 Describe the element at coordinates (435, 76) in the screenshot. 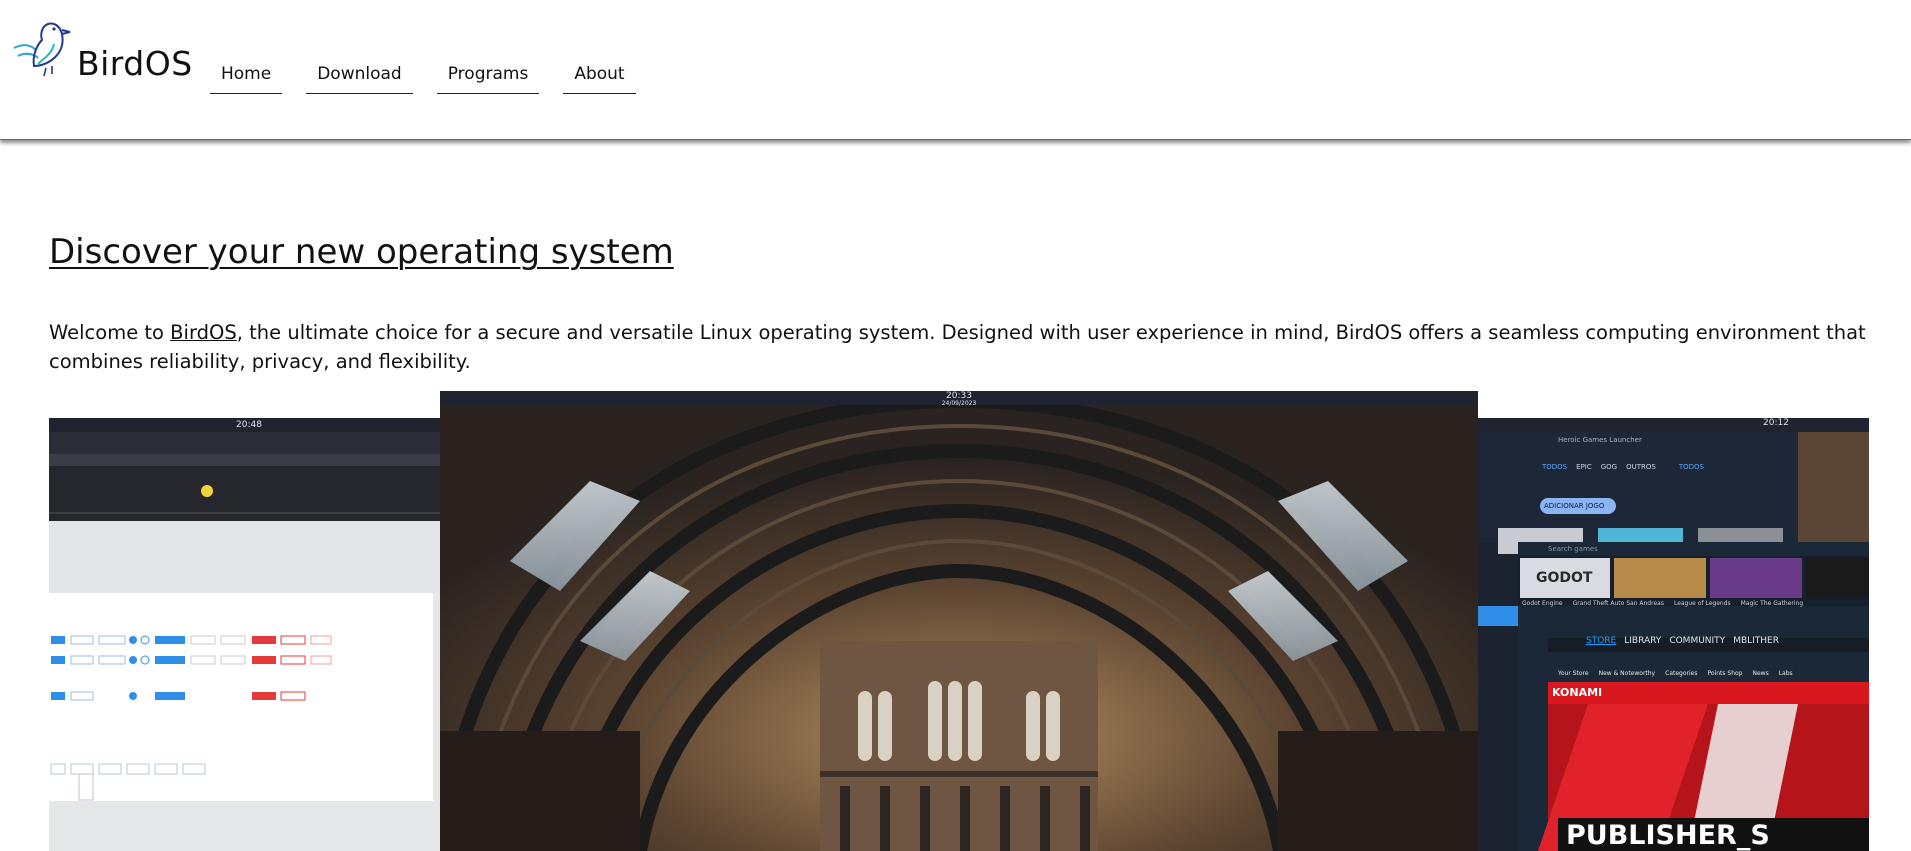

I see `main-nav: Home Download Programs About` at that location.